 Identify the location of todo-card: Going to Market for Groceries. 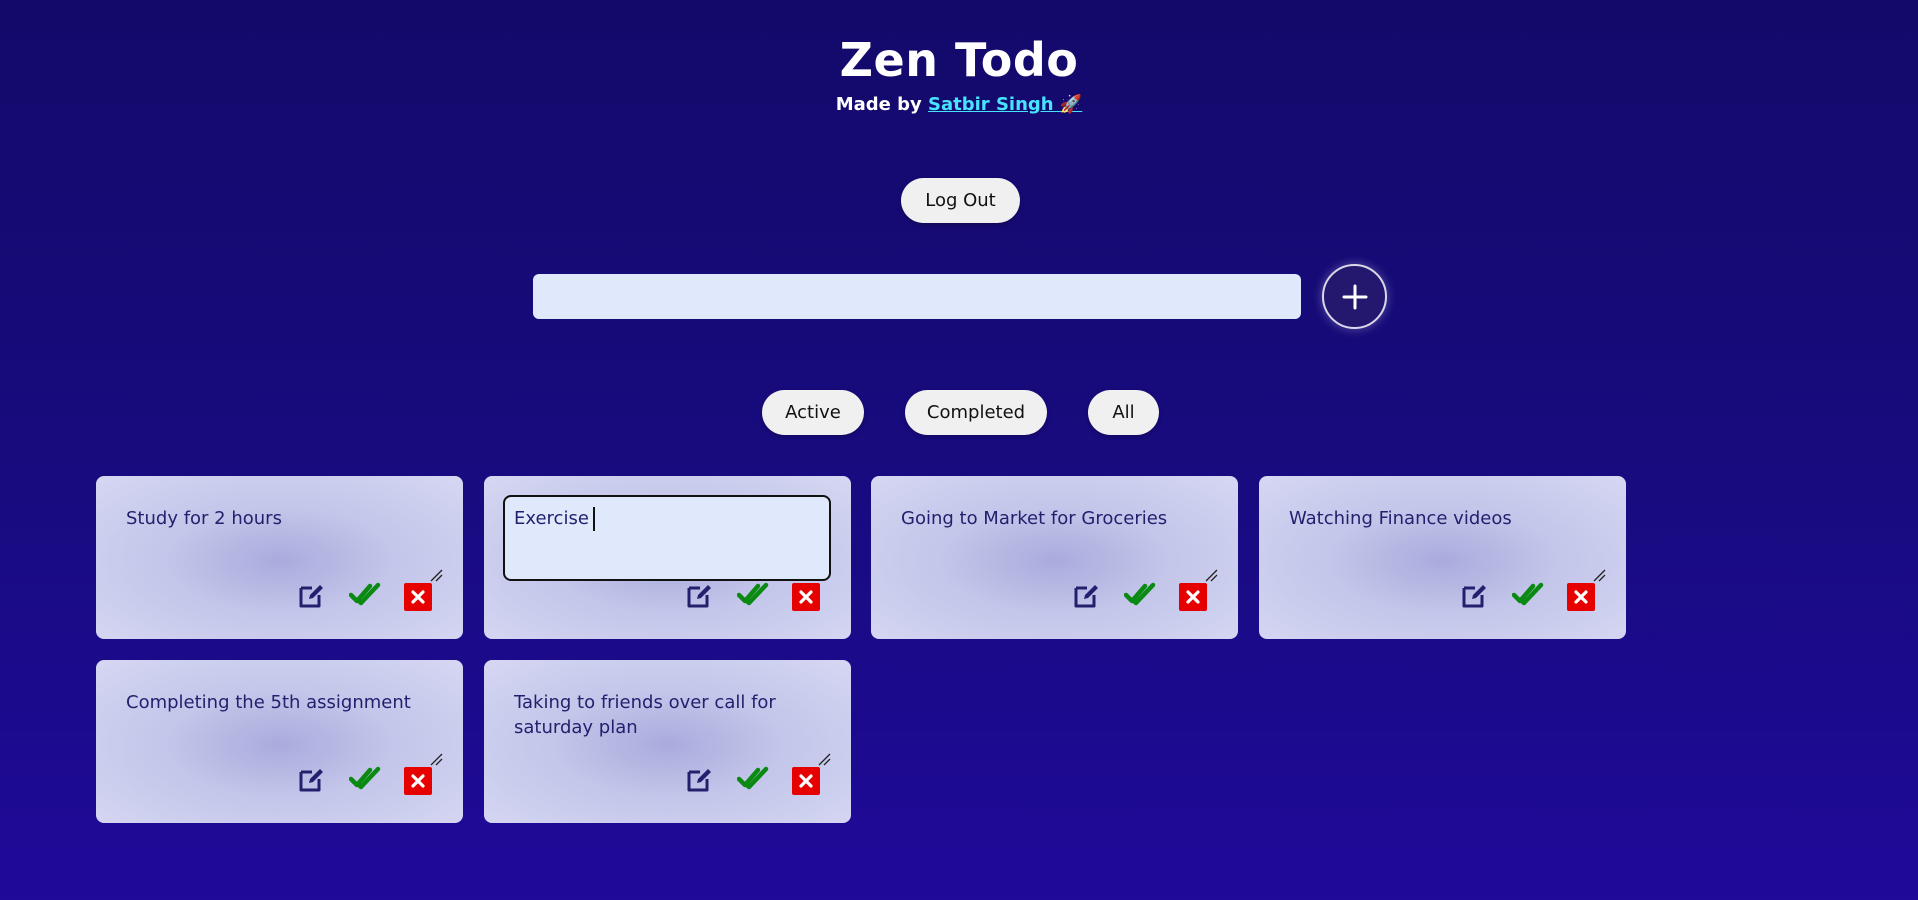
(1054, 557).